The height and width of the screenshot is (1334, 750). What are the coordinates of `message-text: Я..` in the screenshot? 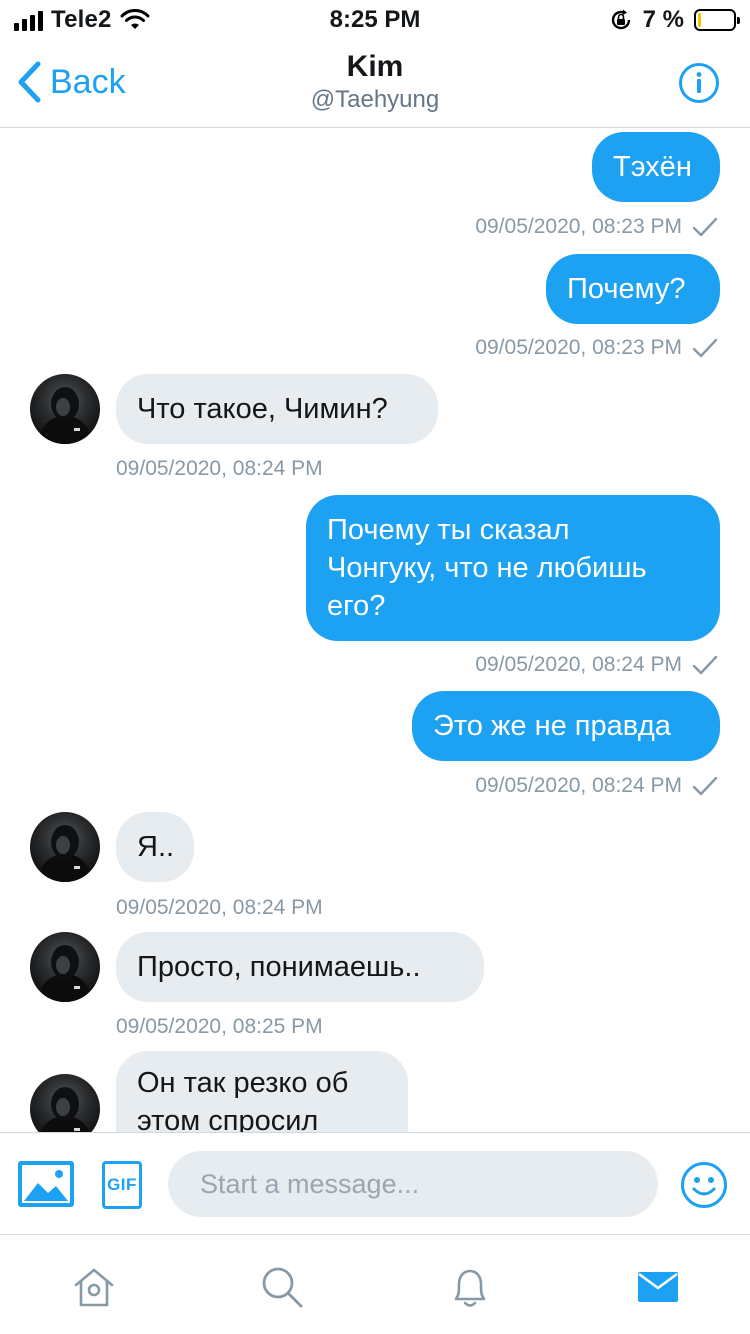 It's located at (156, 847).